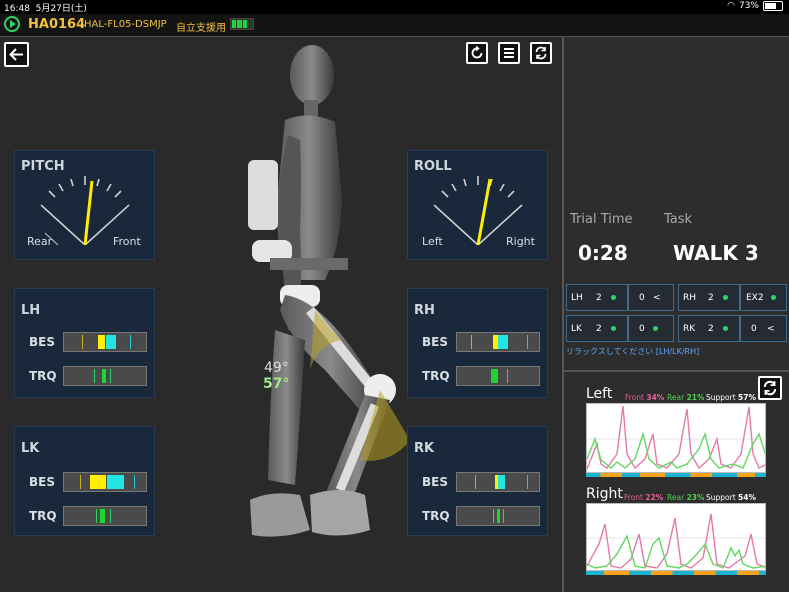 This screenshot has width=789, height=592. Describe the element at coordinates (597, 297) in the screenshot. I see `setting-cell-lh: LH 2` at that location.